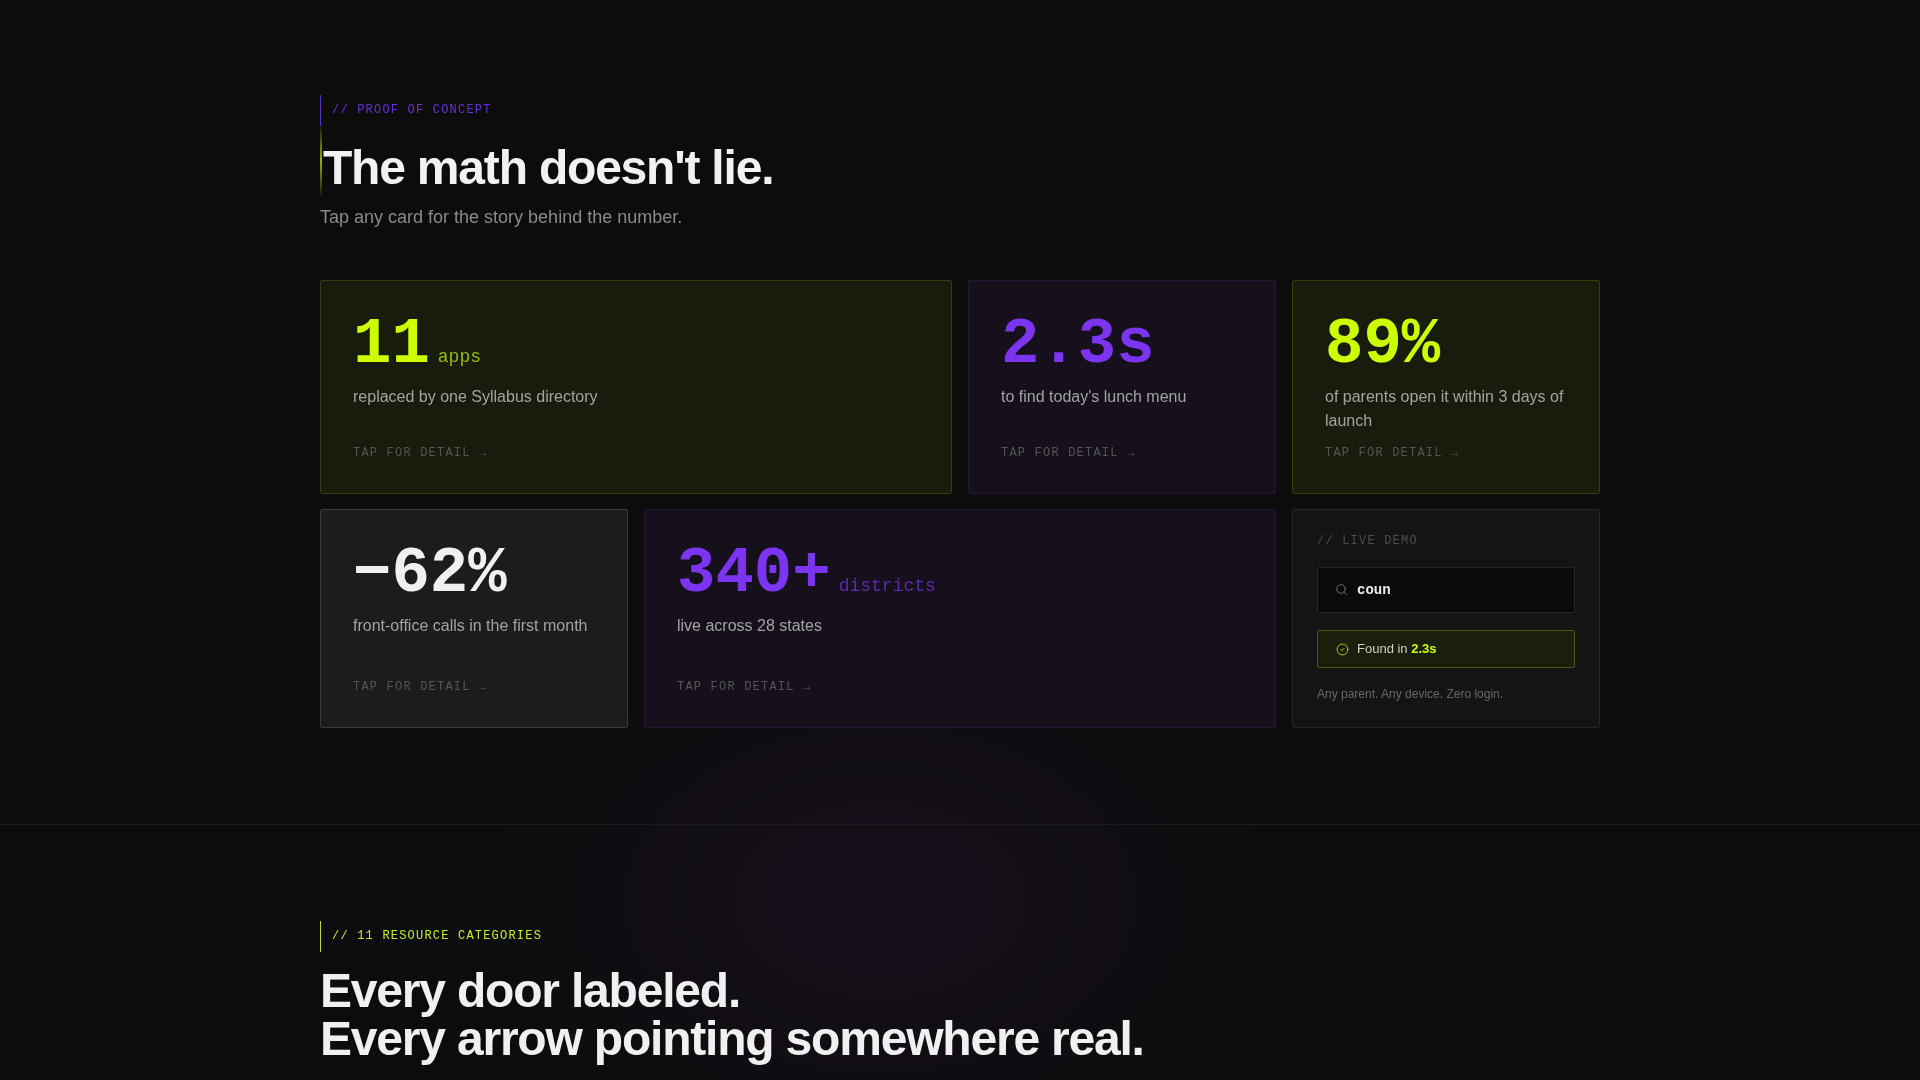 The width and height of the screenshot is (1920, 1080). What do you see at coordinates (431, 936) in the screenshot?
I see `section-eyebrow: // 11 RESOURCE CATEGORIES` at bounding box center [431, 936].